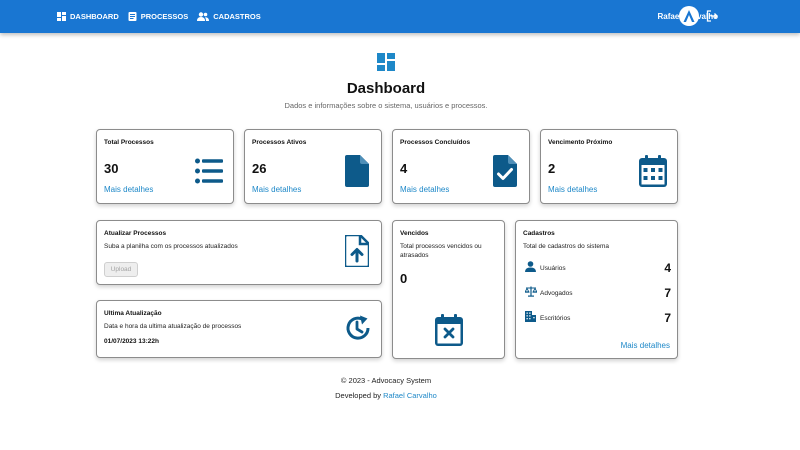 This screenshot has width=800, height=450. Describe the element at coordinates (94, 16) in the screenshot. I see `nav-dashboard-label: DASHBOARD` at that location.